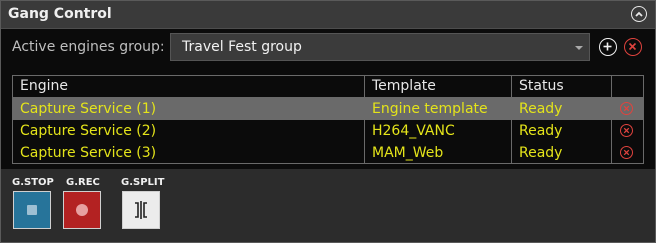  I want to click on table-row: Capture Service (2) H264_VANC Ready, so click(328, 131).